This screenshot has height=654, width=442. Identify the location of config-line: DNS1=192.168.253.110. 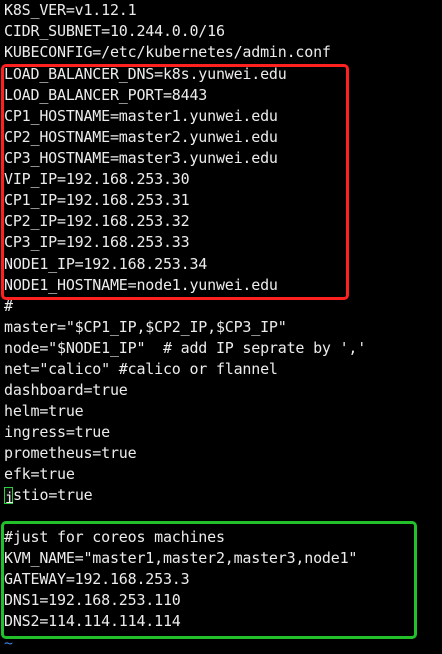
(92, 600).